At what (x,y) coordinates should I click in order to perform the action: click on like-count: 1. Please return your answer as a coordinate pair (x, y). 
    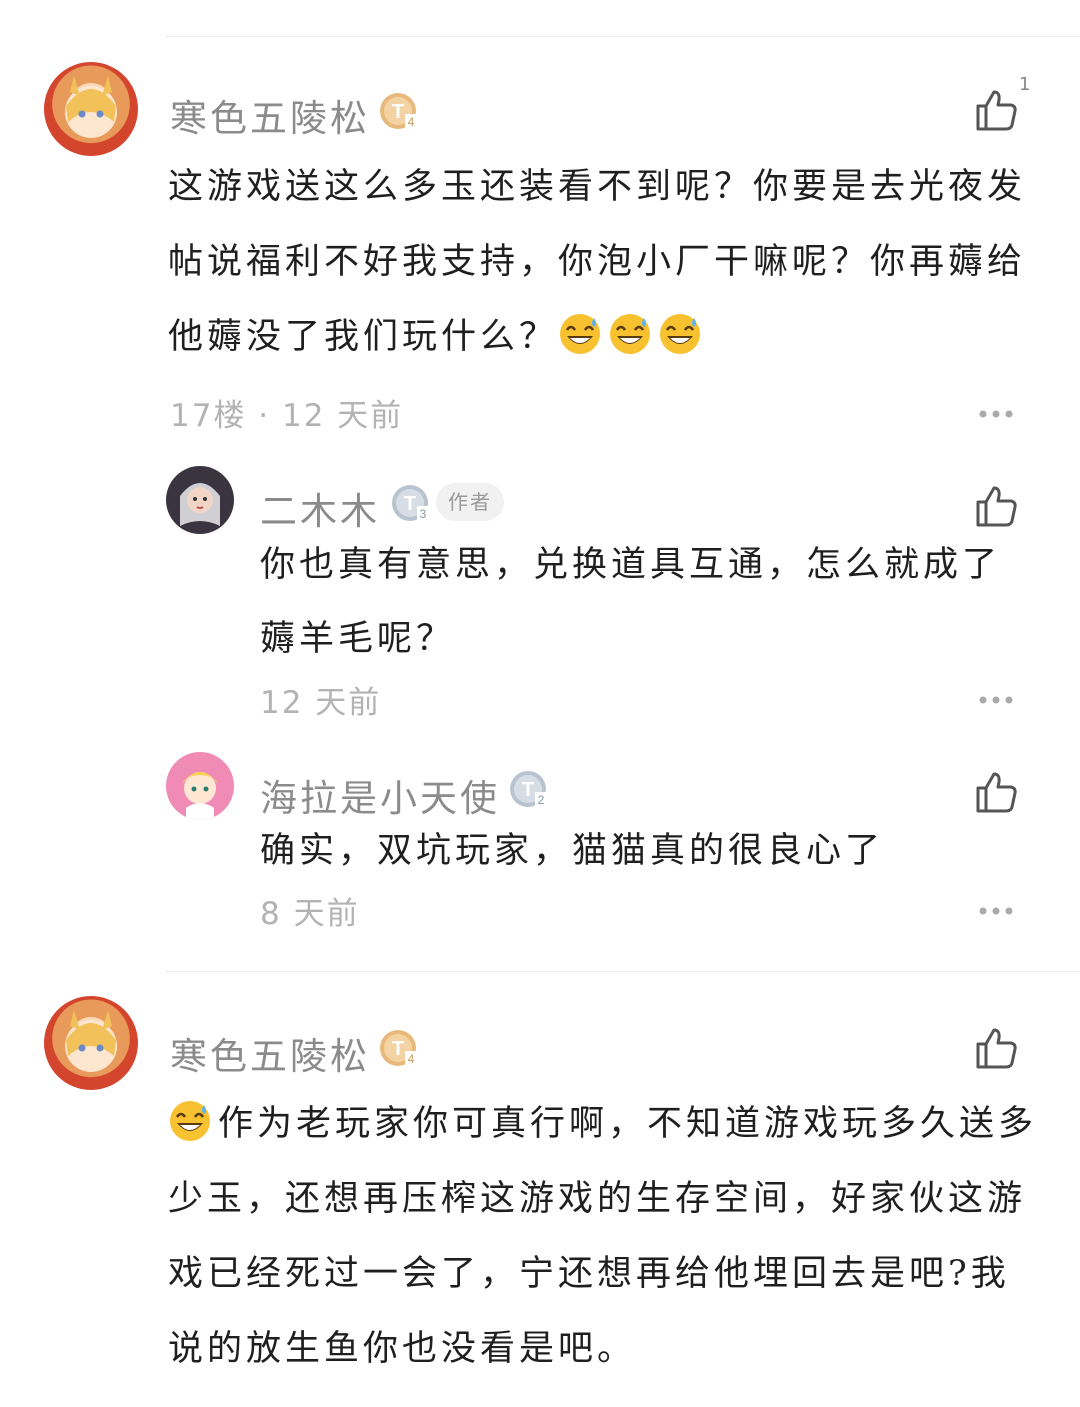
    Looking at the image, I should click on (1025, 84).